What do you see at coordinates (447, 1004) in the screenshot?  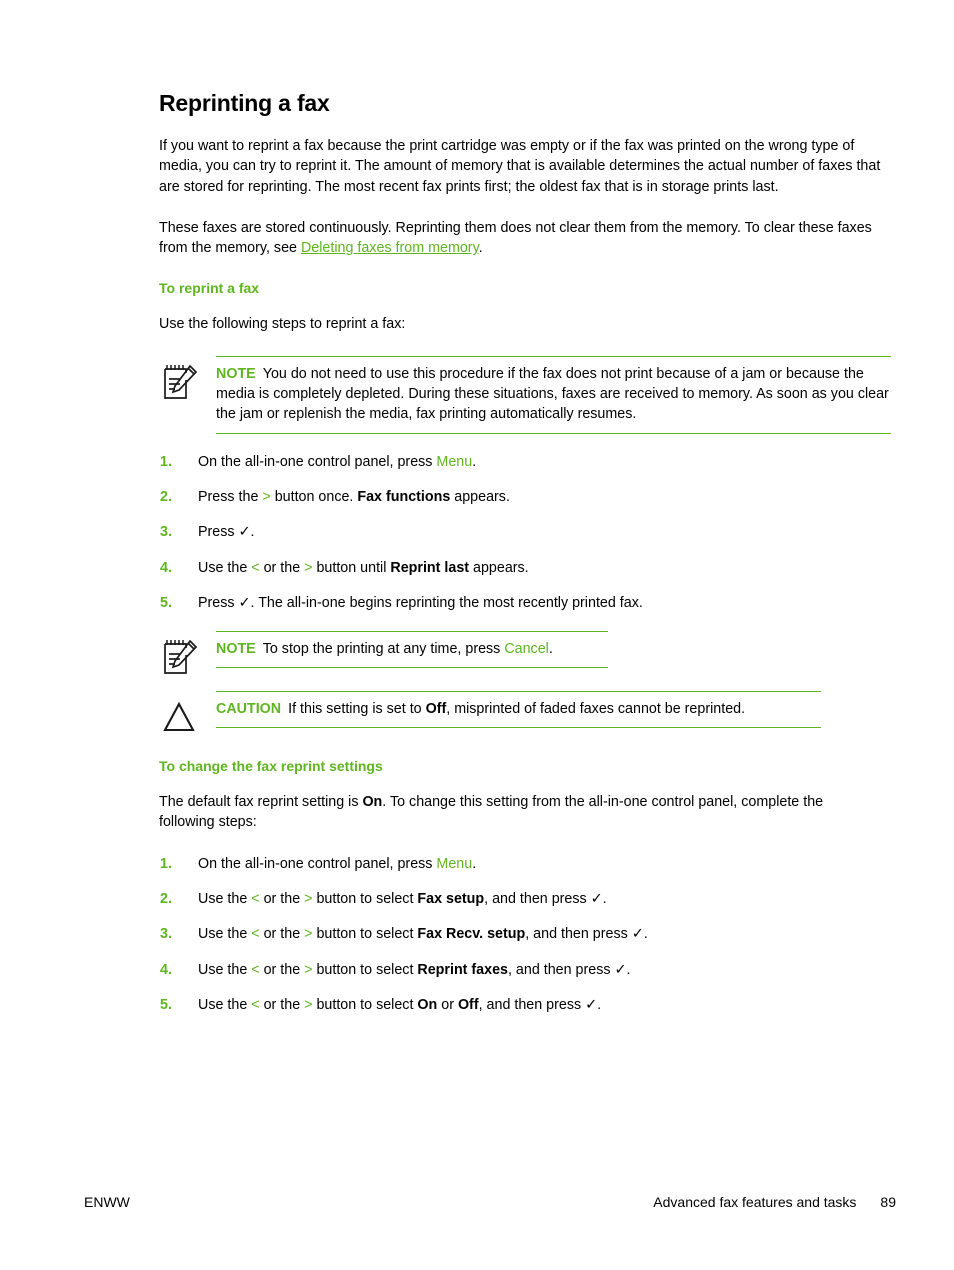 I see `text: or` at bounding box center [447, 1004].